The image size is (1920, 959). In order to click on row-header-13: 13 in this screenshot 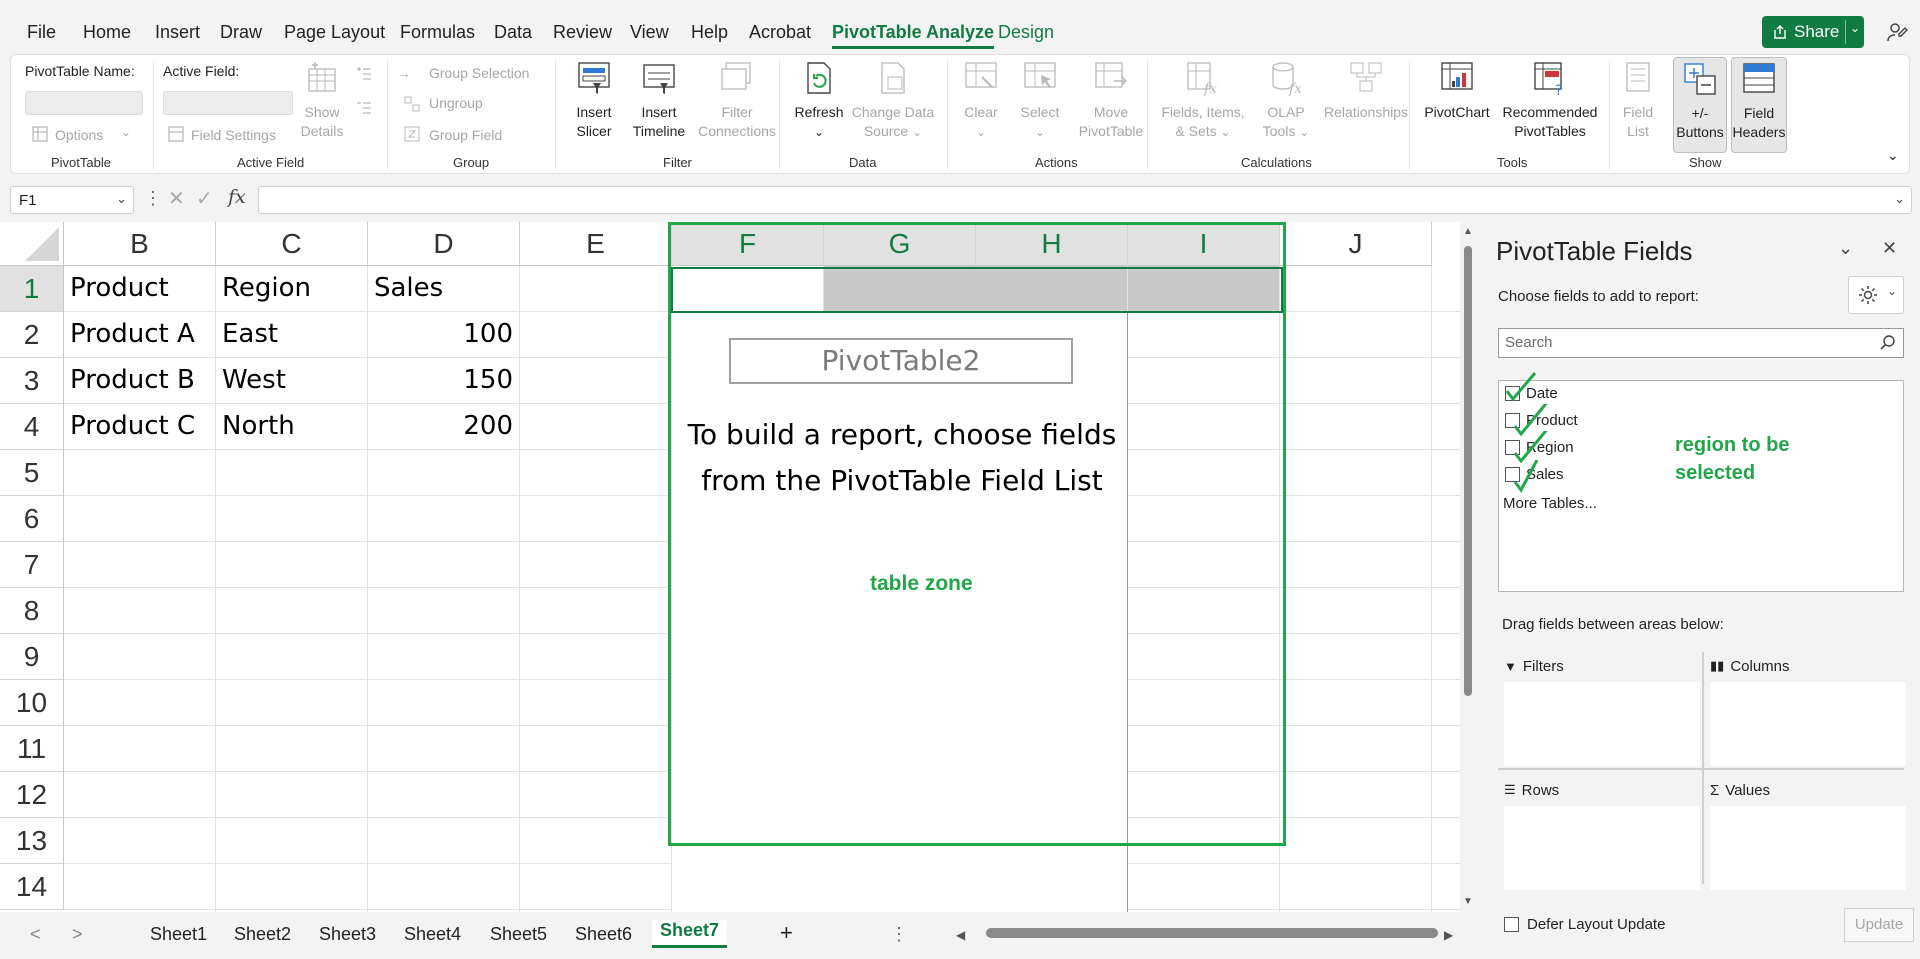, I will do `click(32, 841)`.